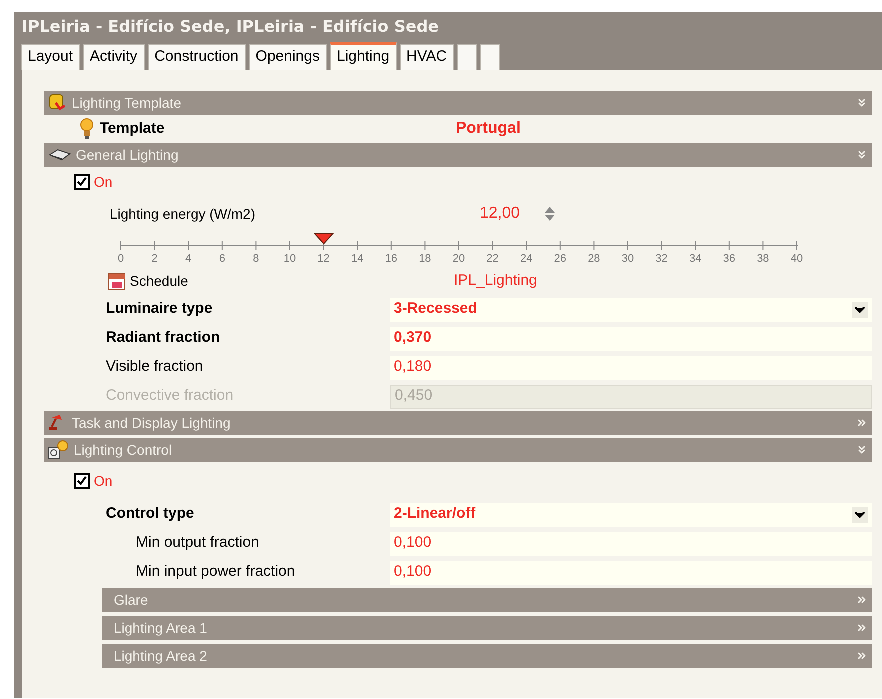 This screenshot has width=882, height=699. I want to click on light-fixture-icon, so click(60, 155).